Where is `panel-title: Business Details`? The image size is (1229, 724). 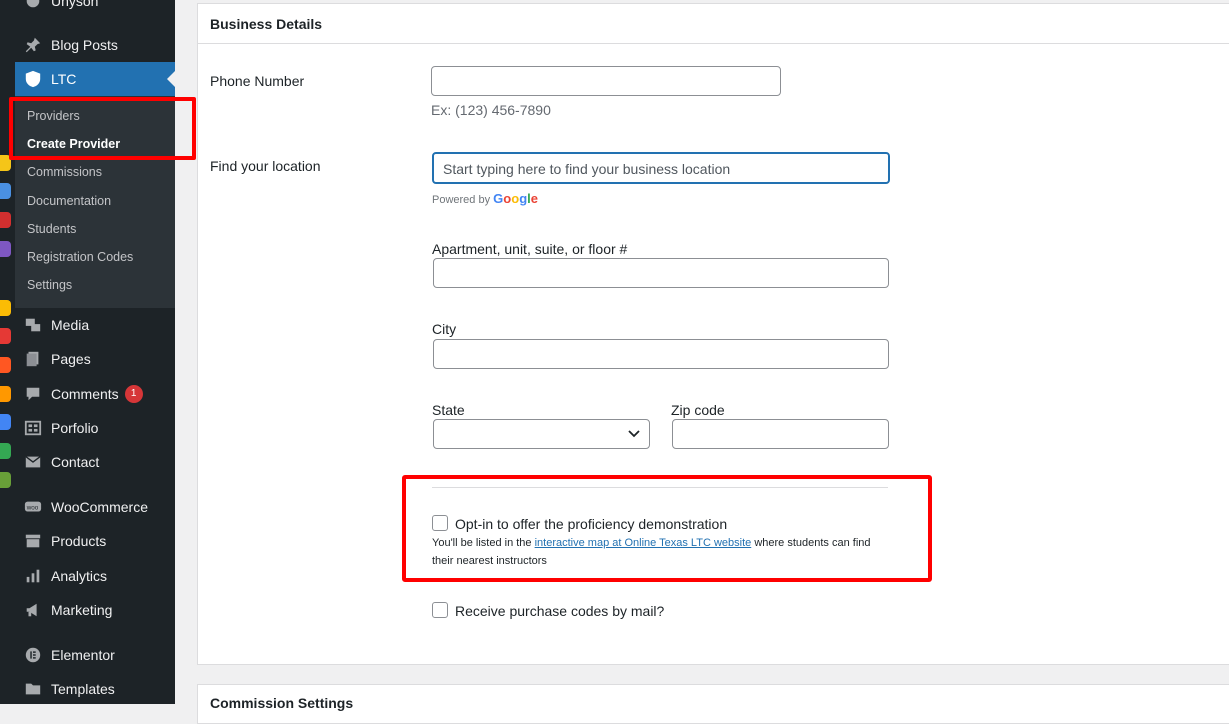 panel-title: Business Details is located at coordinates (266, 24).